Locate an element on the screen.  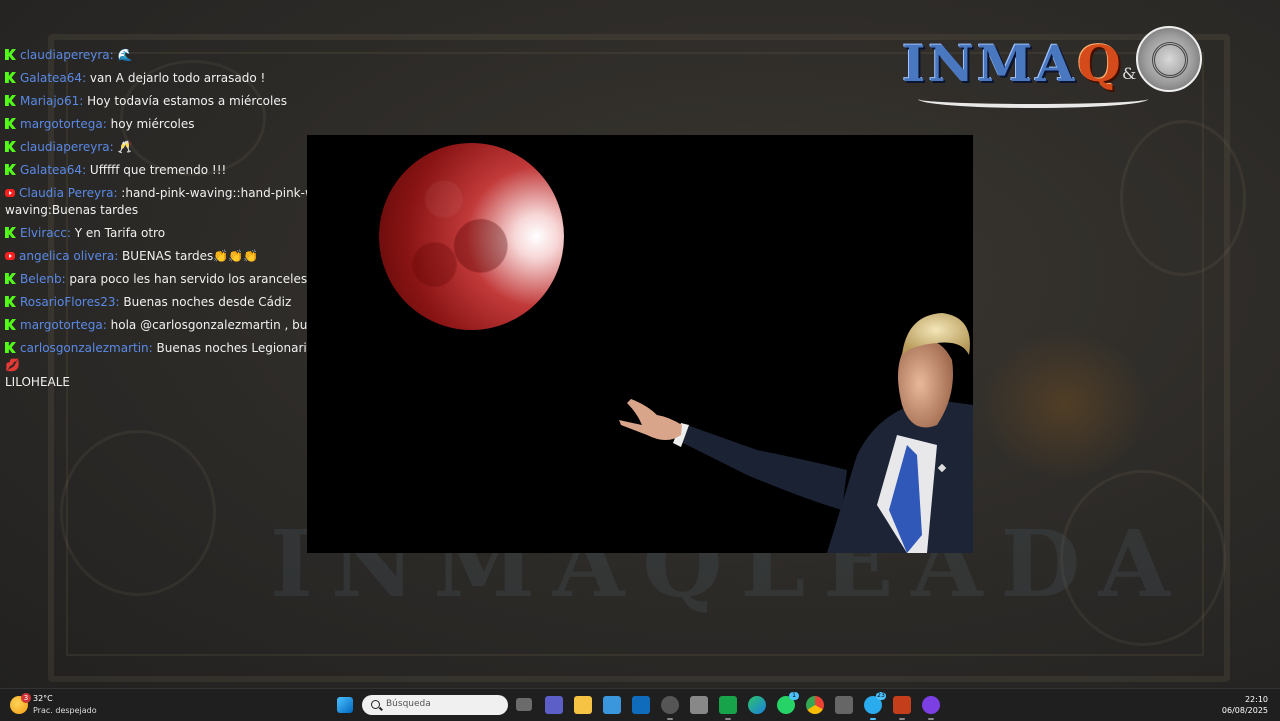
whatsapp-badge: 1 is located at coordinates (794, 696).